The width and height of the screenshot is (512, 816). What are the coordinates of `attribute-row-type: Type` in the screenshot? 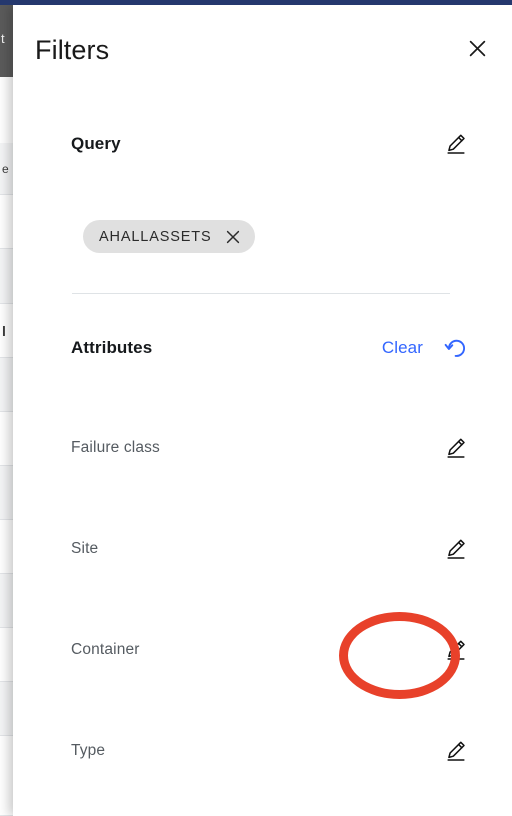 It's located at (271, 751).